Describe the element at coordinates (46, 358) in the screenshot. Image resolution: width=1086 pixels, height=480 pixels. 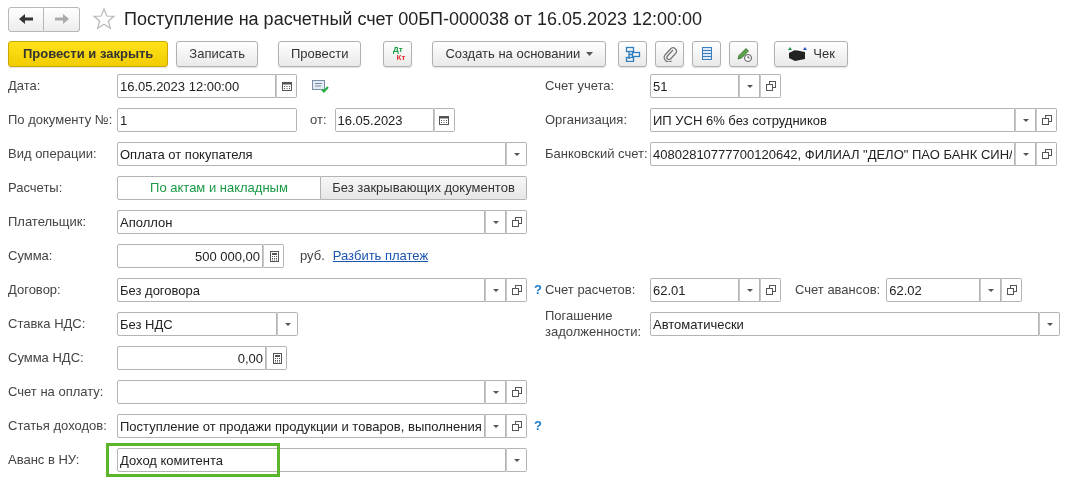
I see `field-label: Сумма НДС:` at that location.